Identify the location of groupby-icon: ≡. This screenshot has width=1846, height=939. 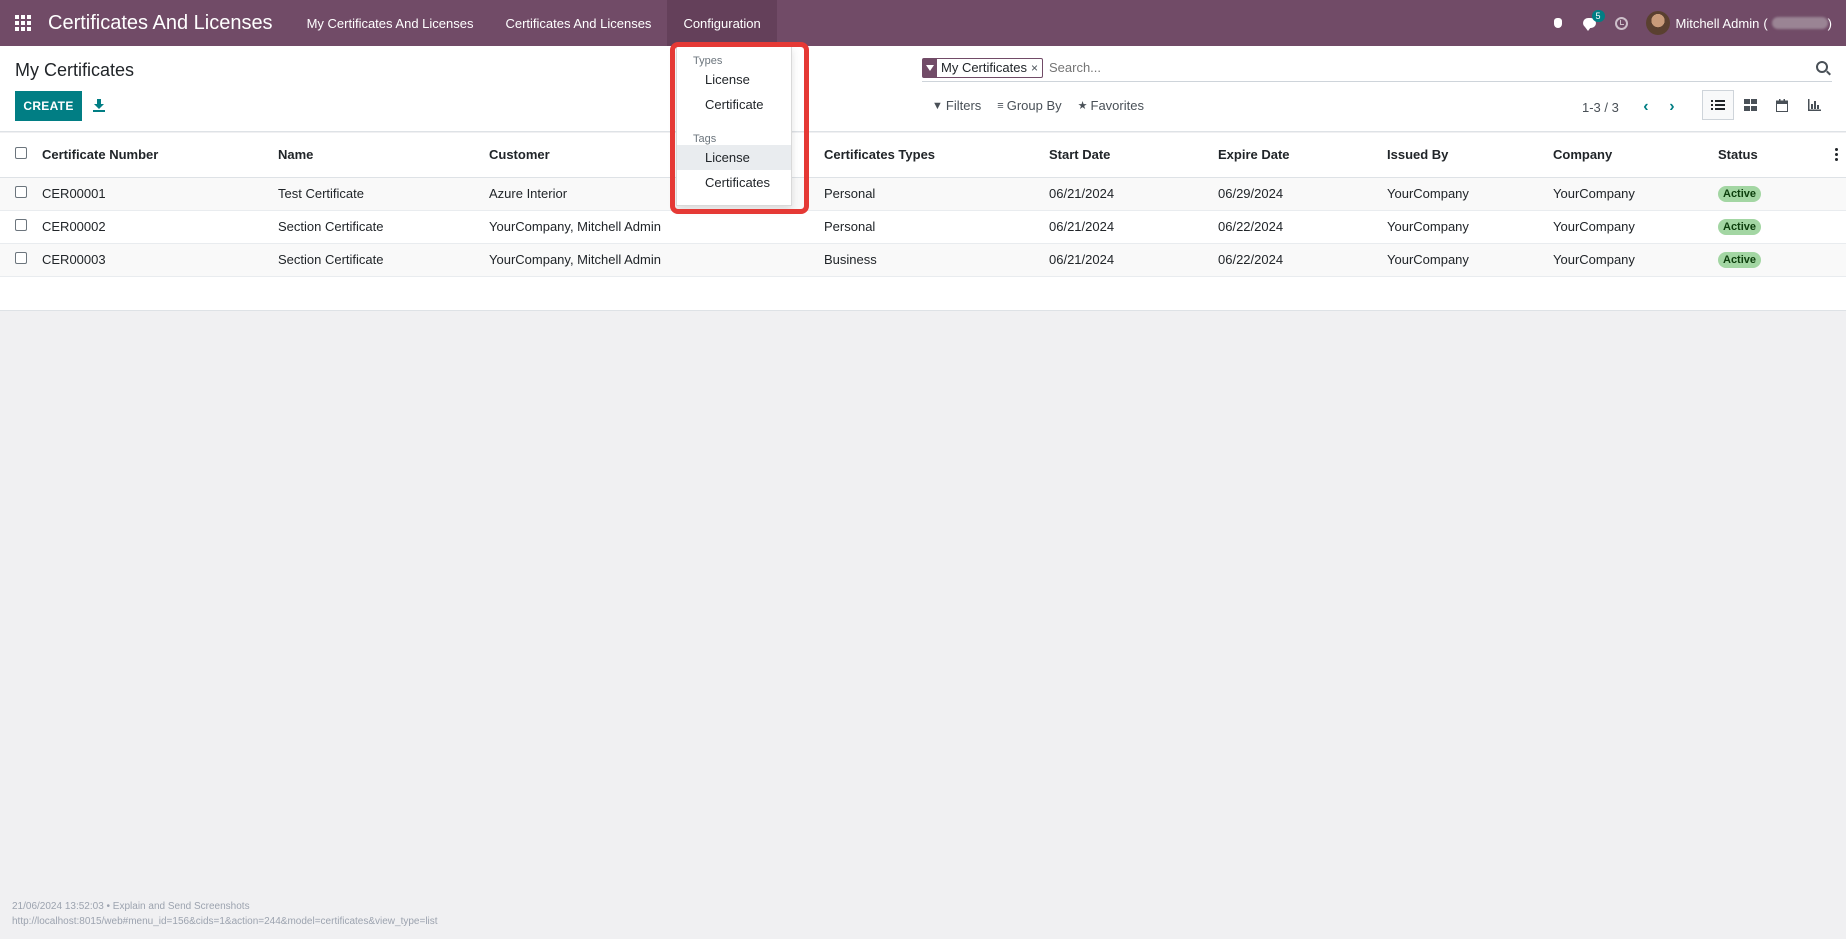
(1000, 105).